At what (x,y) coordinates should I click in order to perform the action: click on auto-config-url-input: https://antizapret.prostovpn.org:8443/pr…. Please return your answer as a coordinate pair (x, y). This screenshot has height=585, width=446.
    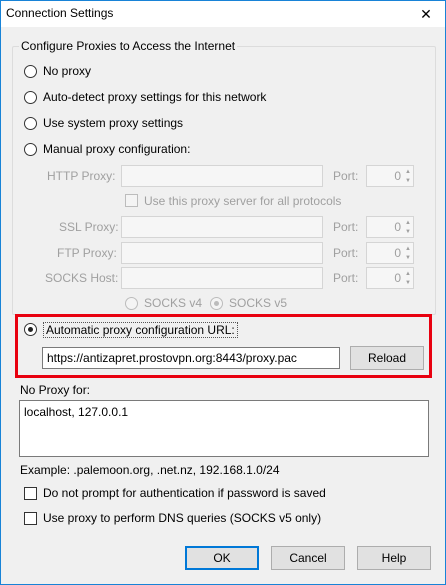
    Looking at the image, I should click on (191, 358).